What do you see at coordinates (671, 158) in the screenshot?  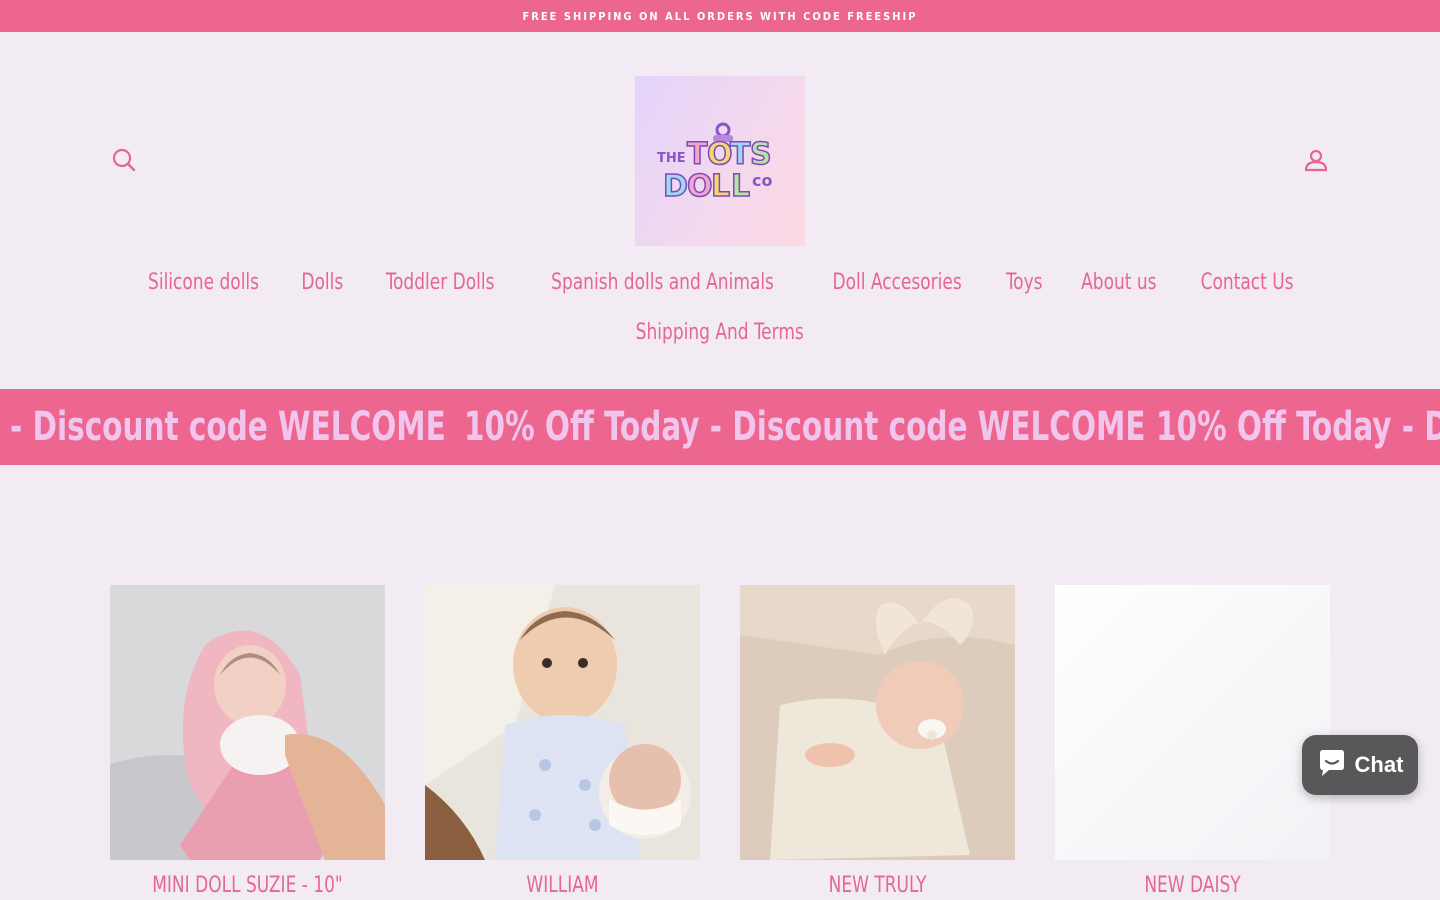 I see `svg-text: THE` at bounding box center [671, 158].